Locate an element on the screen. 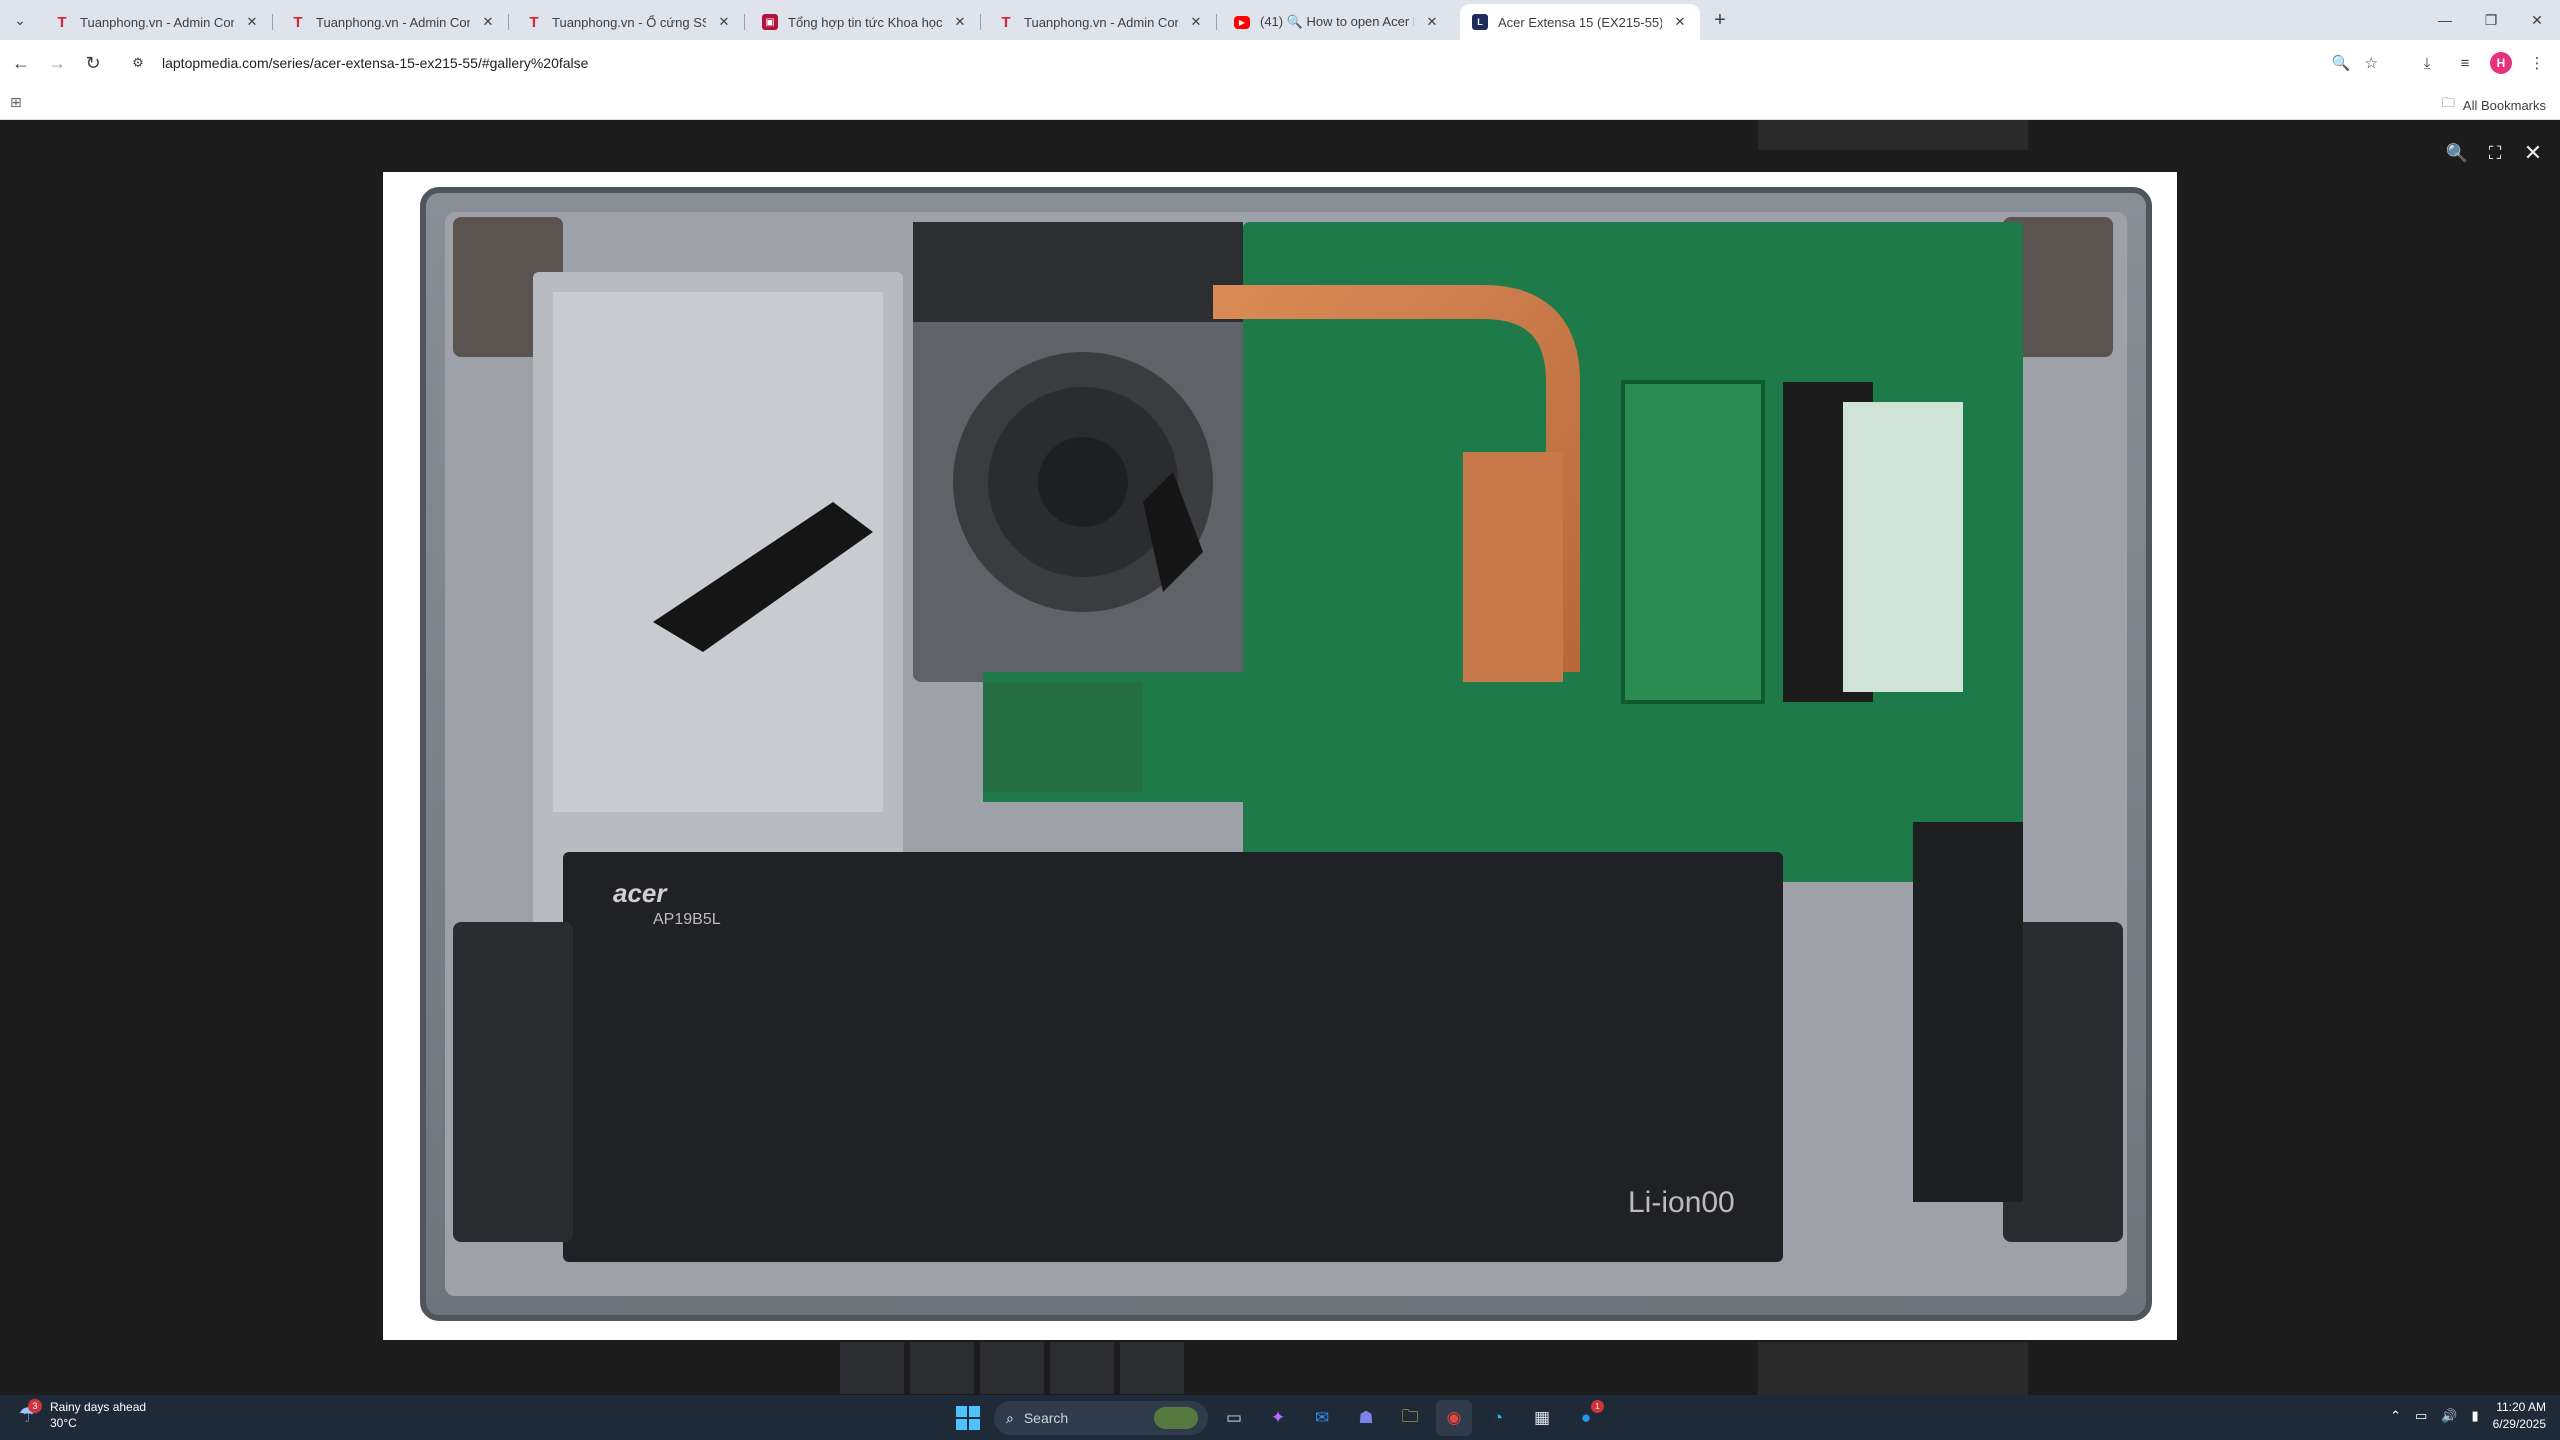 This screenshot has width=2560, height=1440. weather-badge: 3 is located at coordinates (35, 1406).